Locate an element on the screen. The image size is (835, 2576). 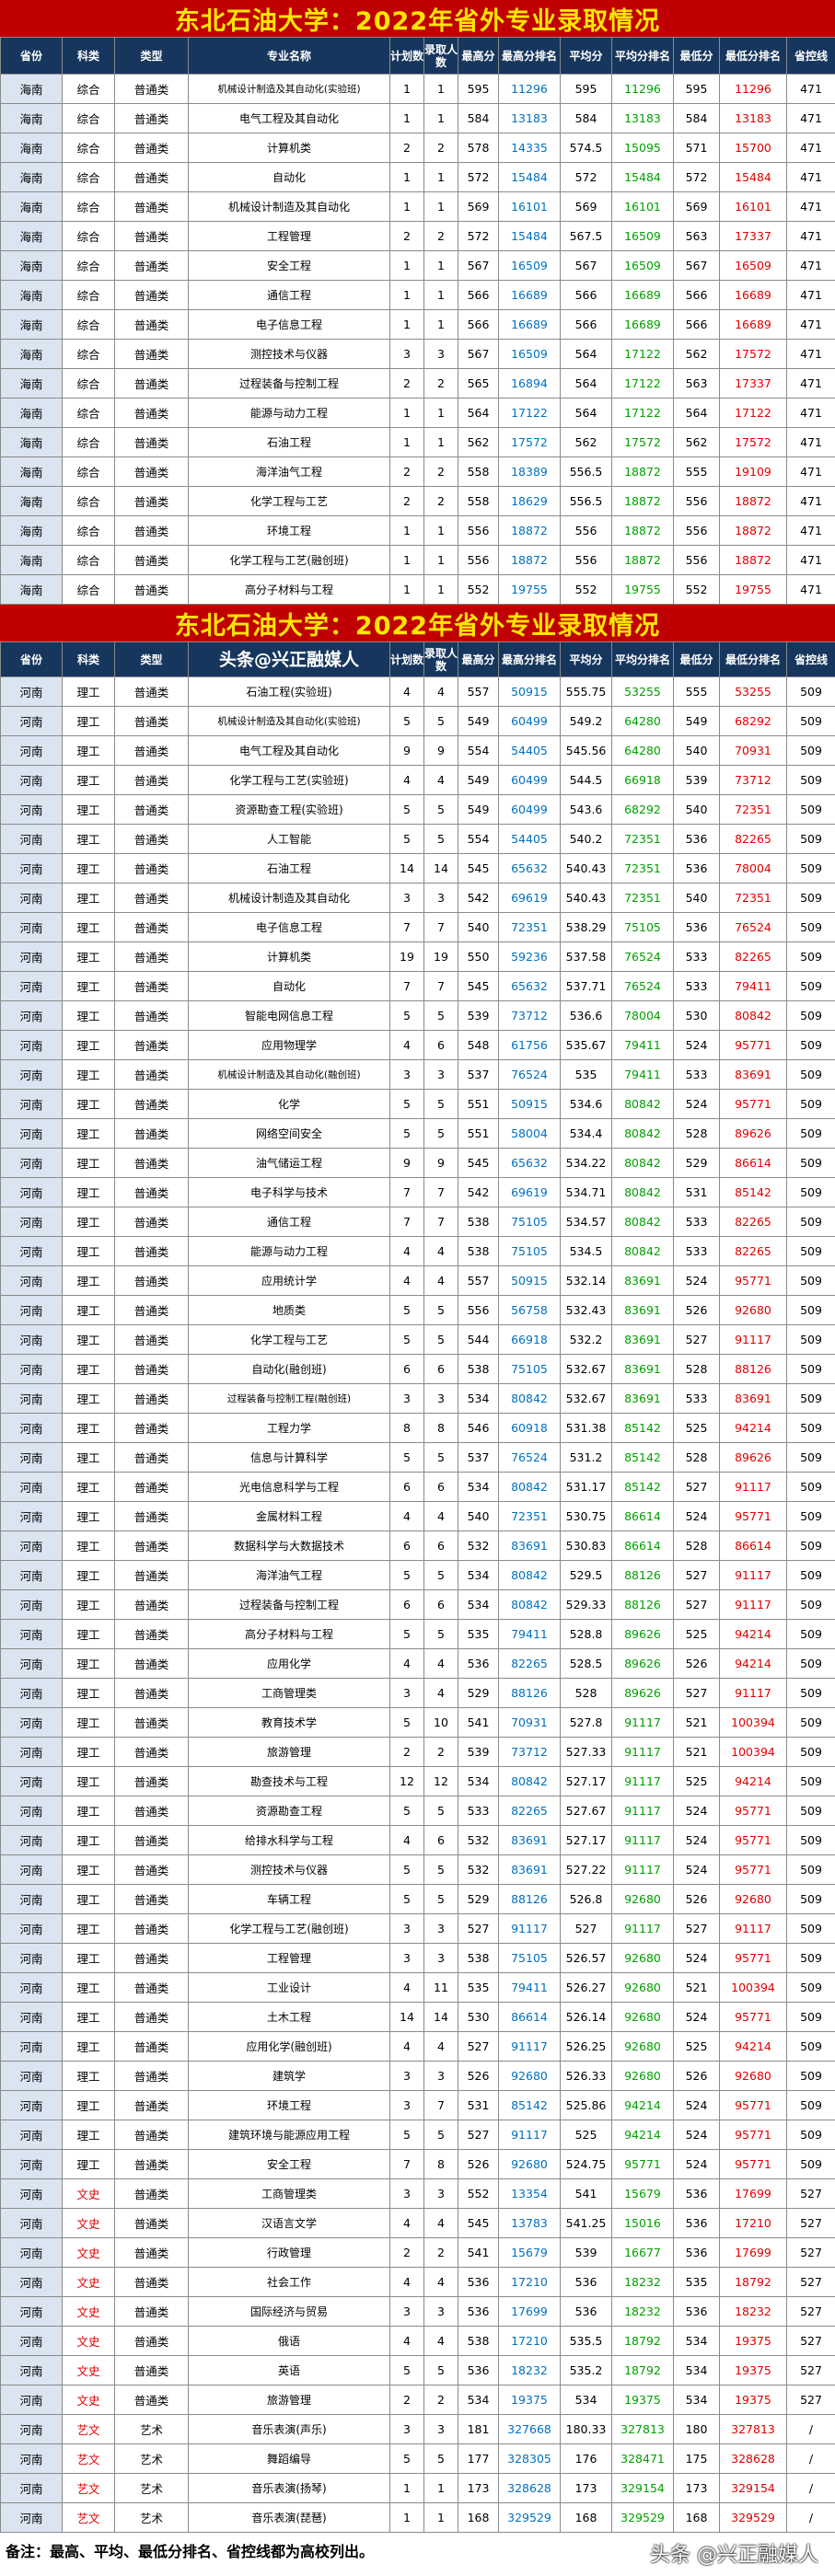
cell-category: 综合 is located at coordinates (88, 501).